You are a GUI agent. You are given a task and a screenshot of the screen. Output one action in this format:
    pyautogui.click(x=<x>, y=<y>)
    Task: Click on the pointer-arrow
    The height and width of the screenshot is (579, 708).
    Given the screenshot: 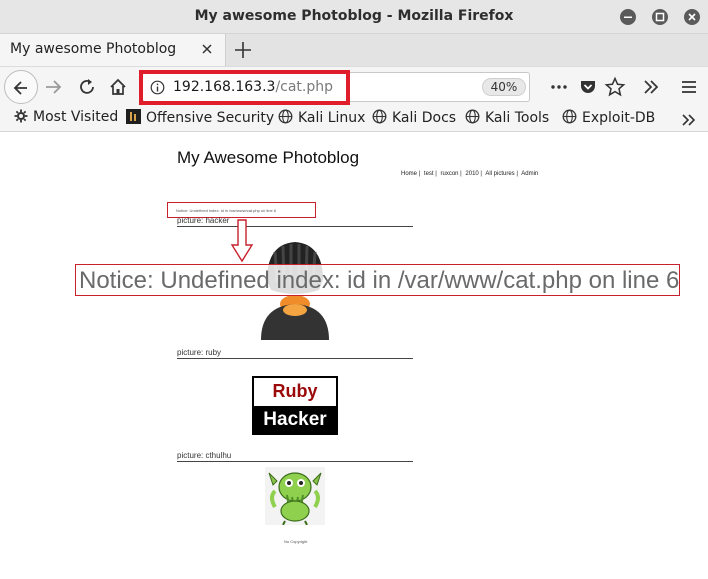 What is the action you would take?
    pyautogui.click(x=242, y=243)
    